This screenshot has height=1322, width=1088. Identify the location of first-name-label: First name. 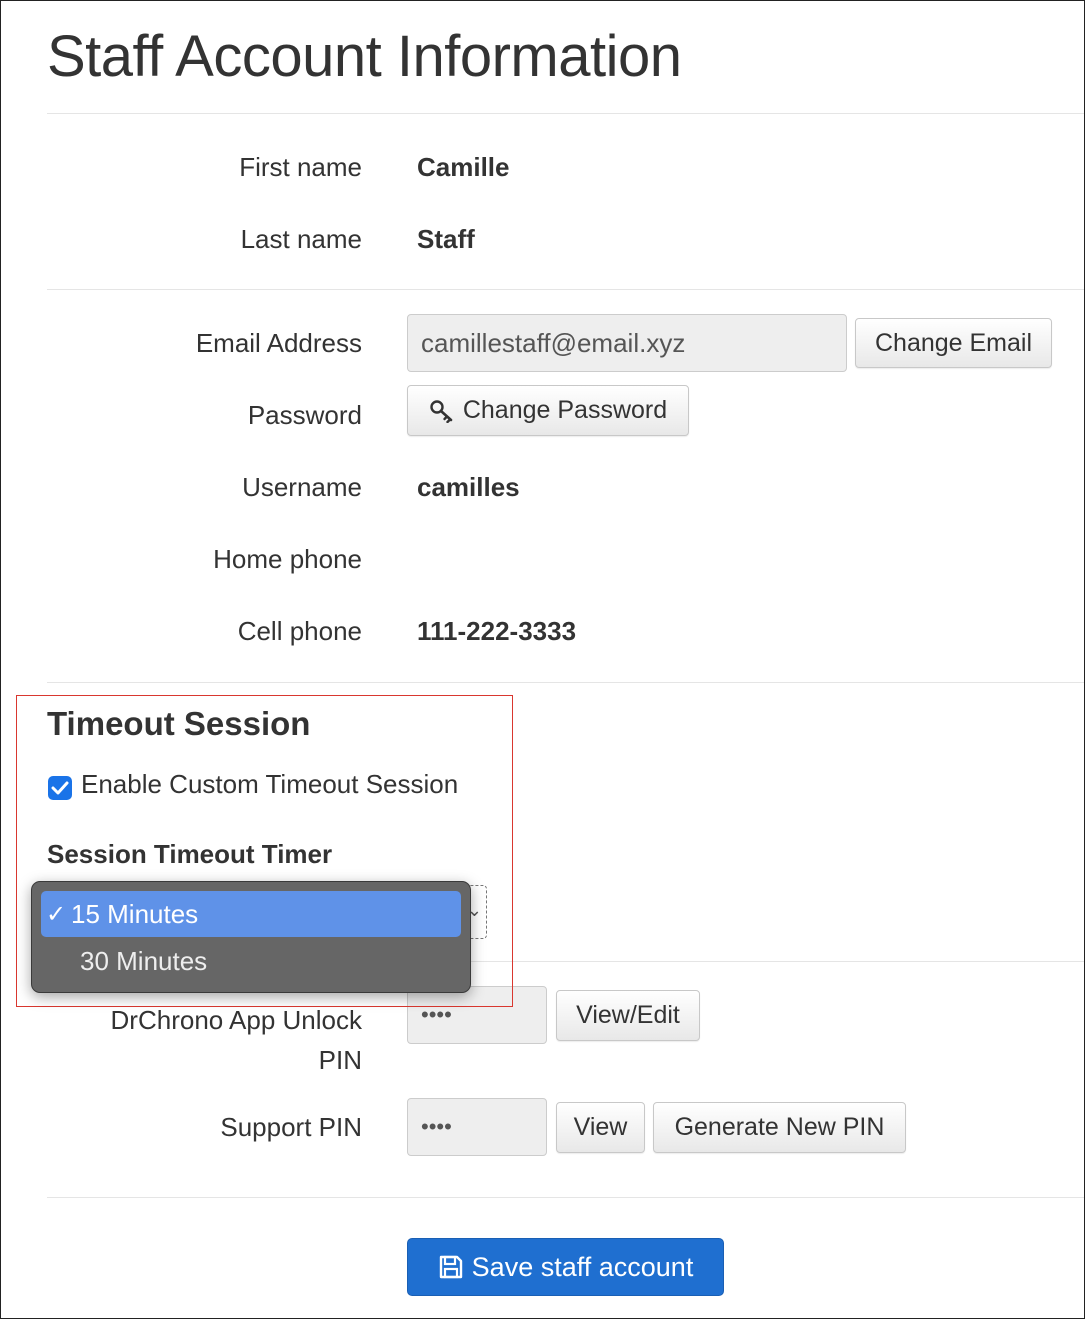
(300, 167).